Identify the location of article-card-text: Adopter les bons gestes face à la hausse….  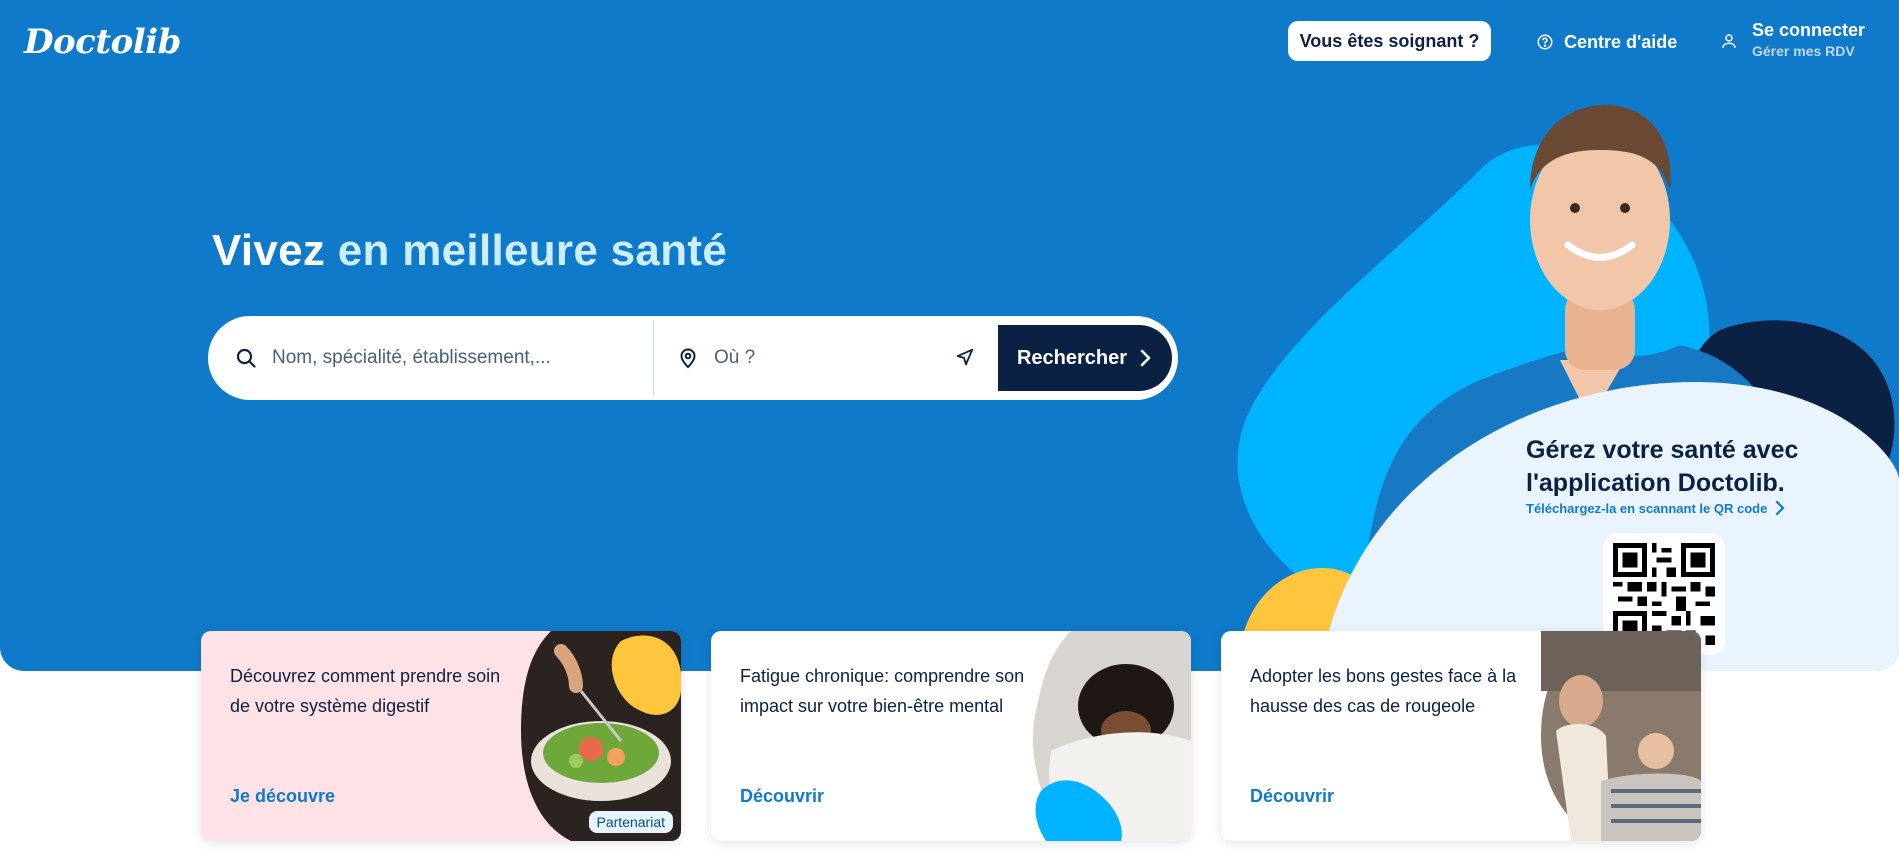
(1383, 691).